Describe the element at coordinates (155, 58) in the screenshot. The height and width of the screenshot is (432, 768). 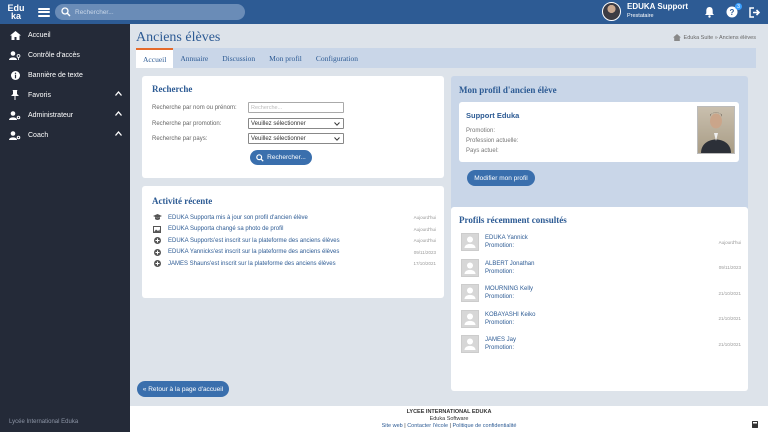
I see `tab-accueil: Accueil` at that location.